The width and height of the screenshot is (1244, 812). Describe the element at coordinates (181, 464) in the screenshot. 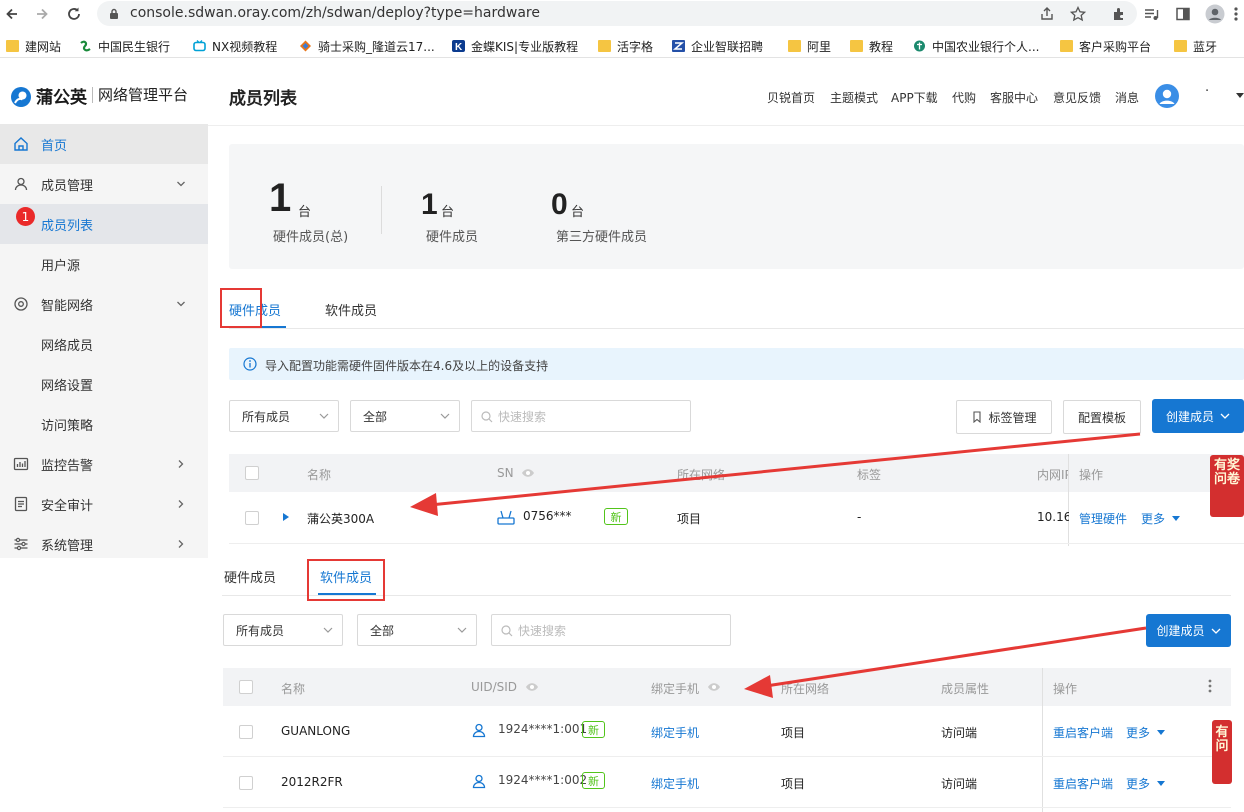

I see `chevron-right-icon` at that location.